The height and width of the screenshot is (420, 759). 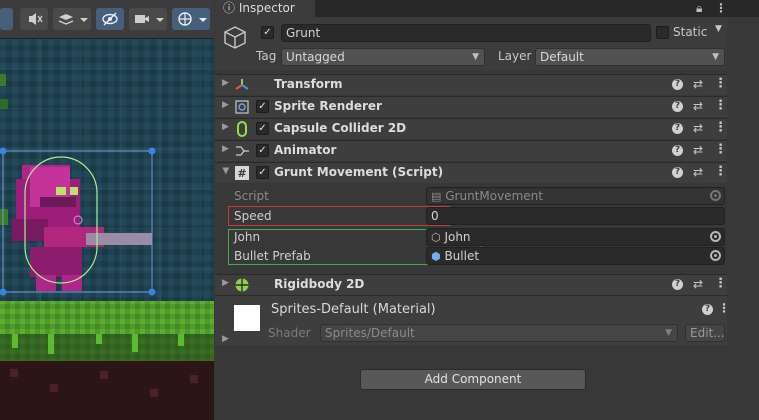 I want to click on component-title: Rigidbody 2D, so click(x=319, y=284).